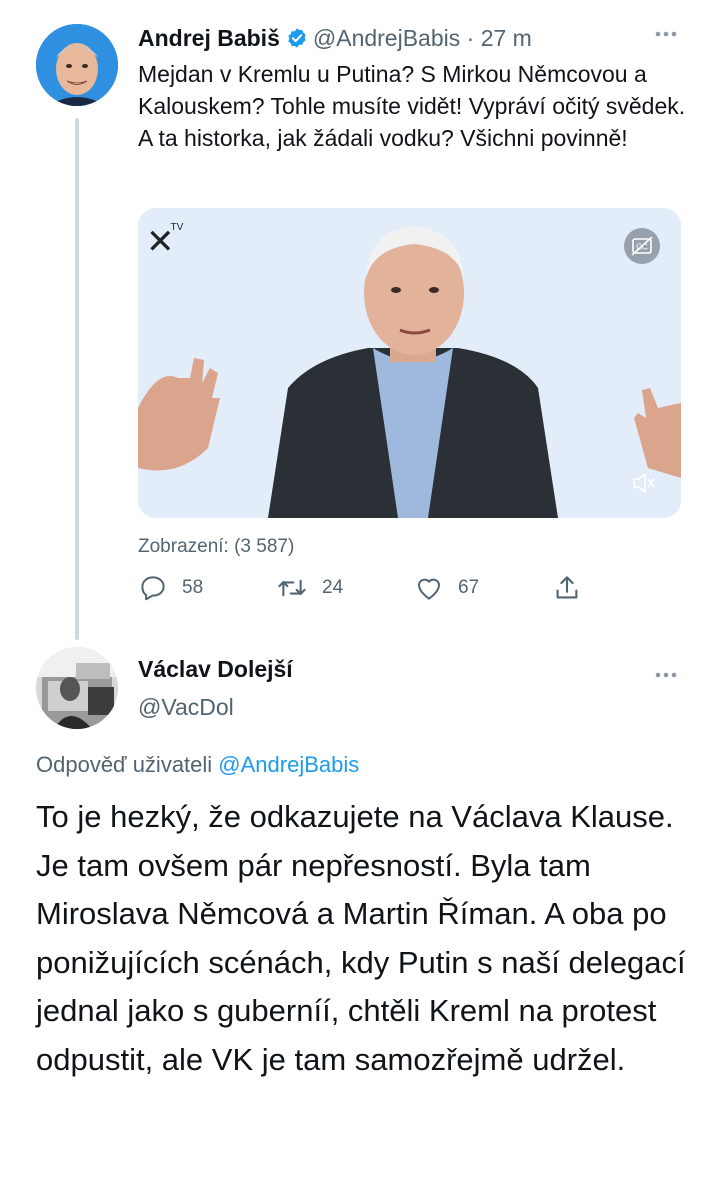 Image resolution: width=714 pixels, height=1200 pixels. I want to click on share-icon, so click(567, 588).